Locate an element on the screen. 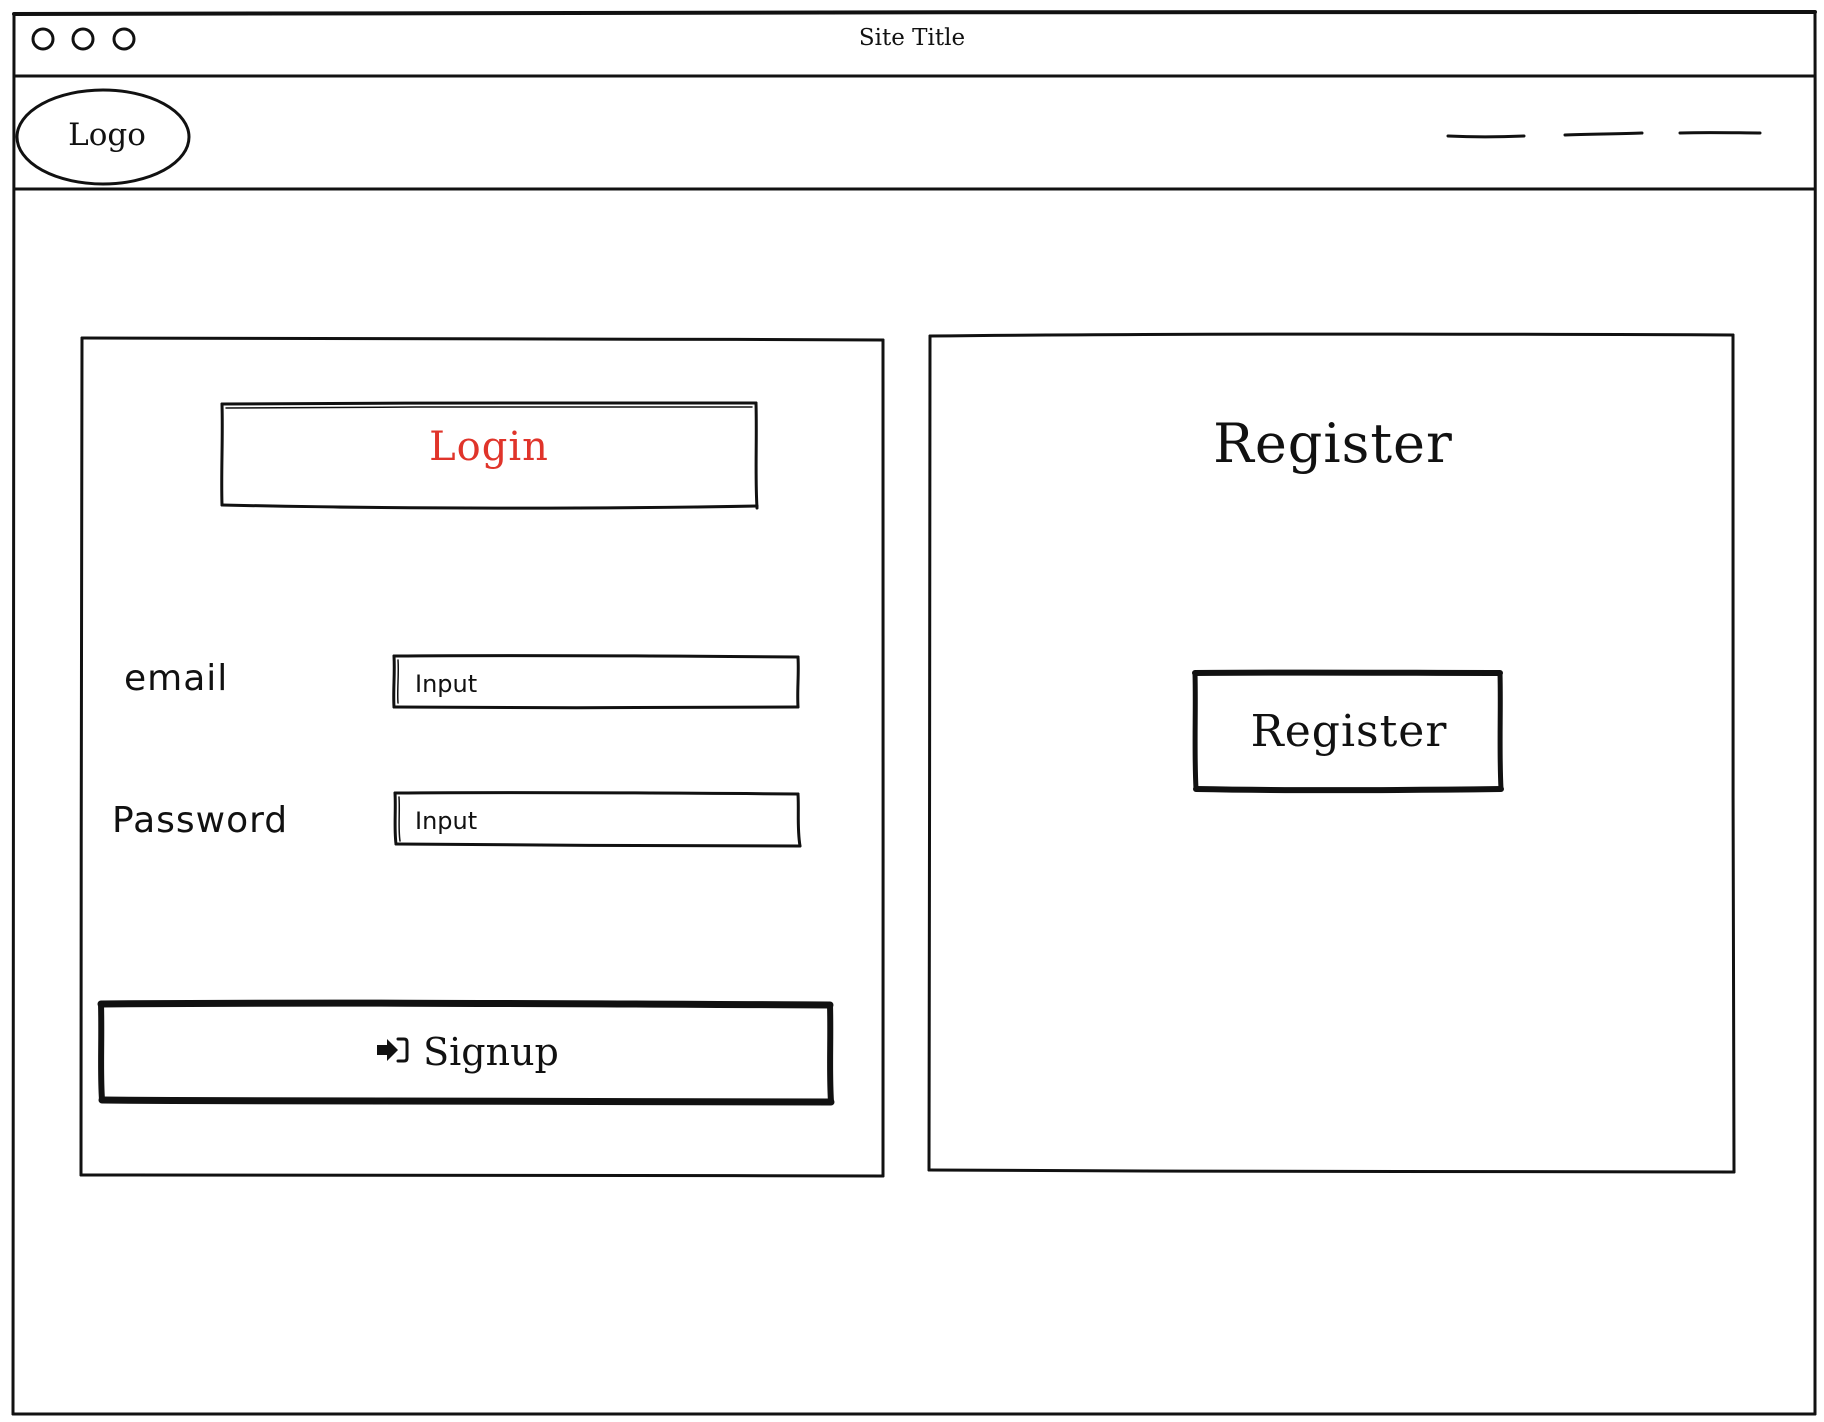 The height and width of the screenshot is (1422, 1824). logo-label: Logo is located at coordinates (107, 135).